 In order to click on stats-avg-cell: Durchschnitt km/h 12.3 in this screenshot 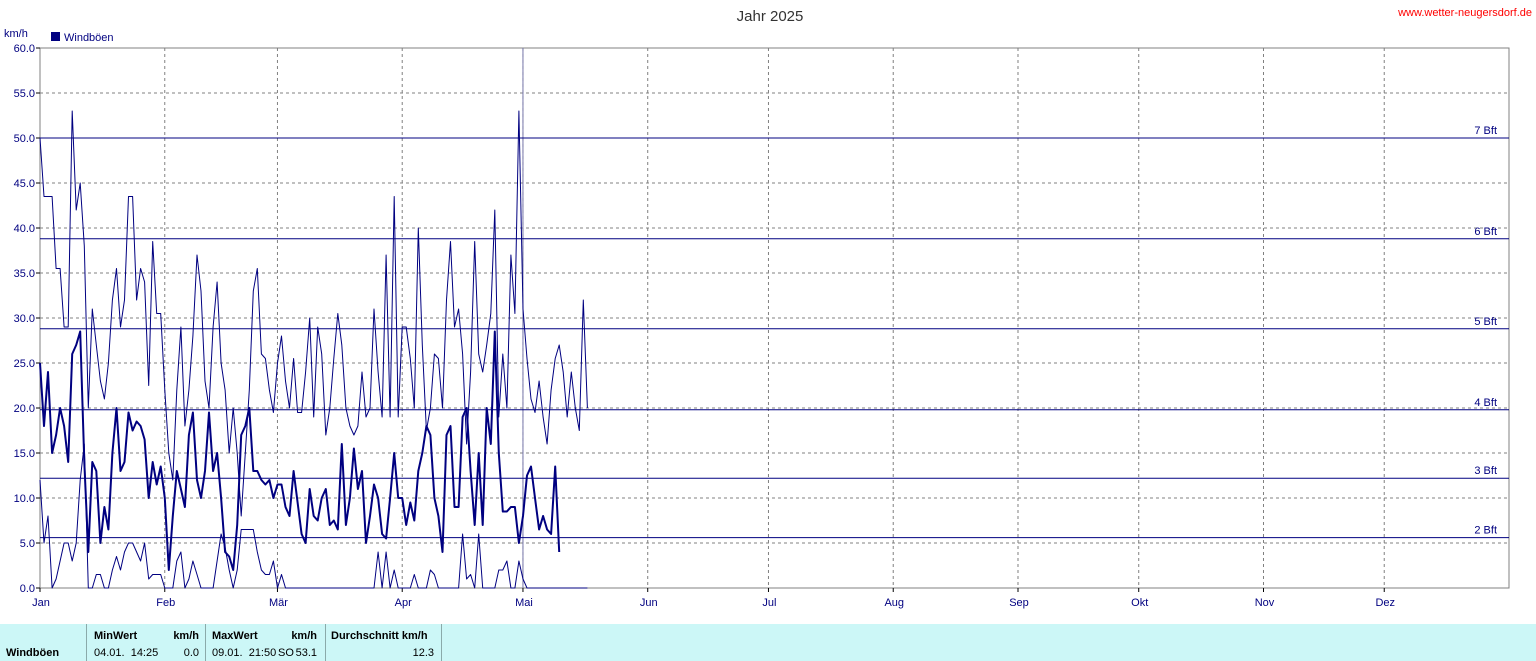, I will do `click(384, 642)`.